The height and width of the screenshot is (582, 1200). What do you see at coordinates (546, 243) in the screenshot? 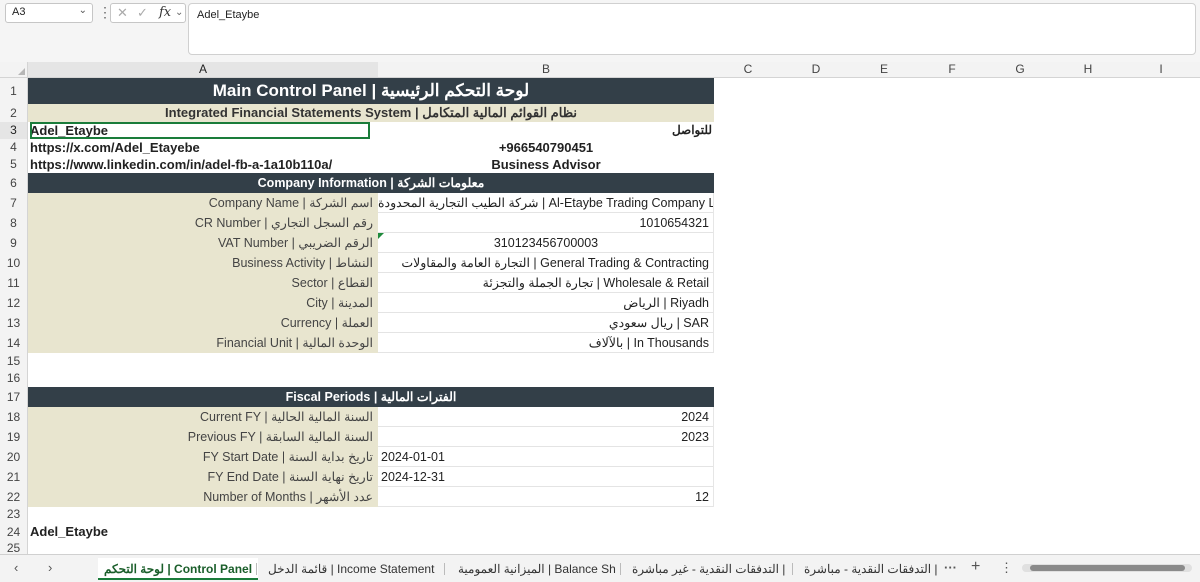
I see `vat-number-value: 310123456700003` at bounding box center [546, 243].